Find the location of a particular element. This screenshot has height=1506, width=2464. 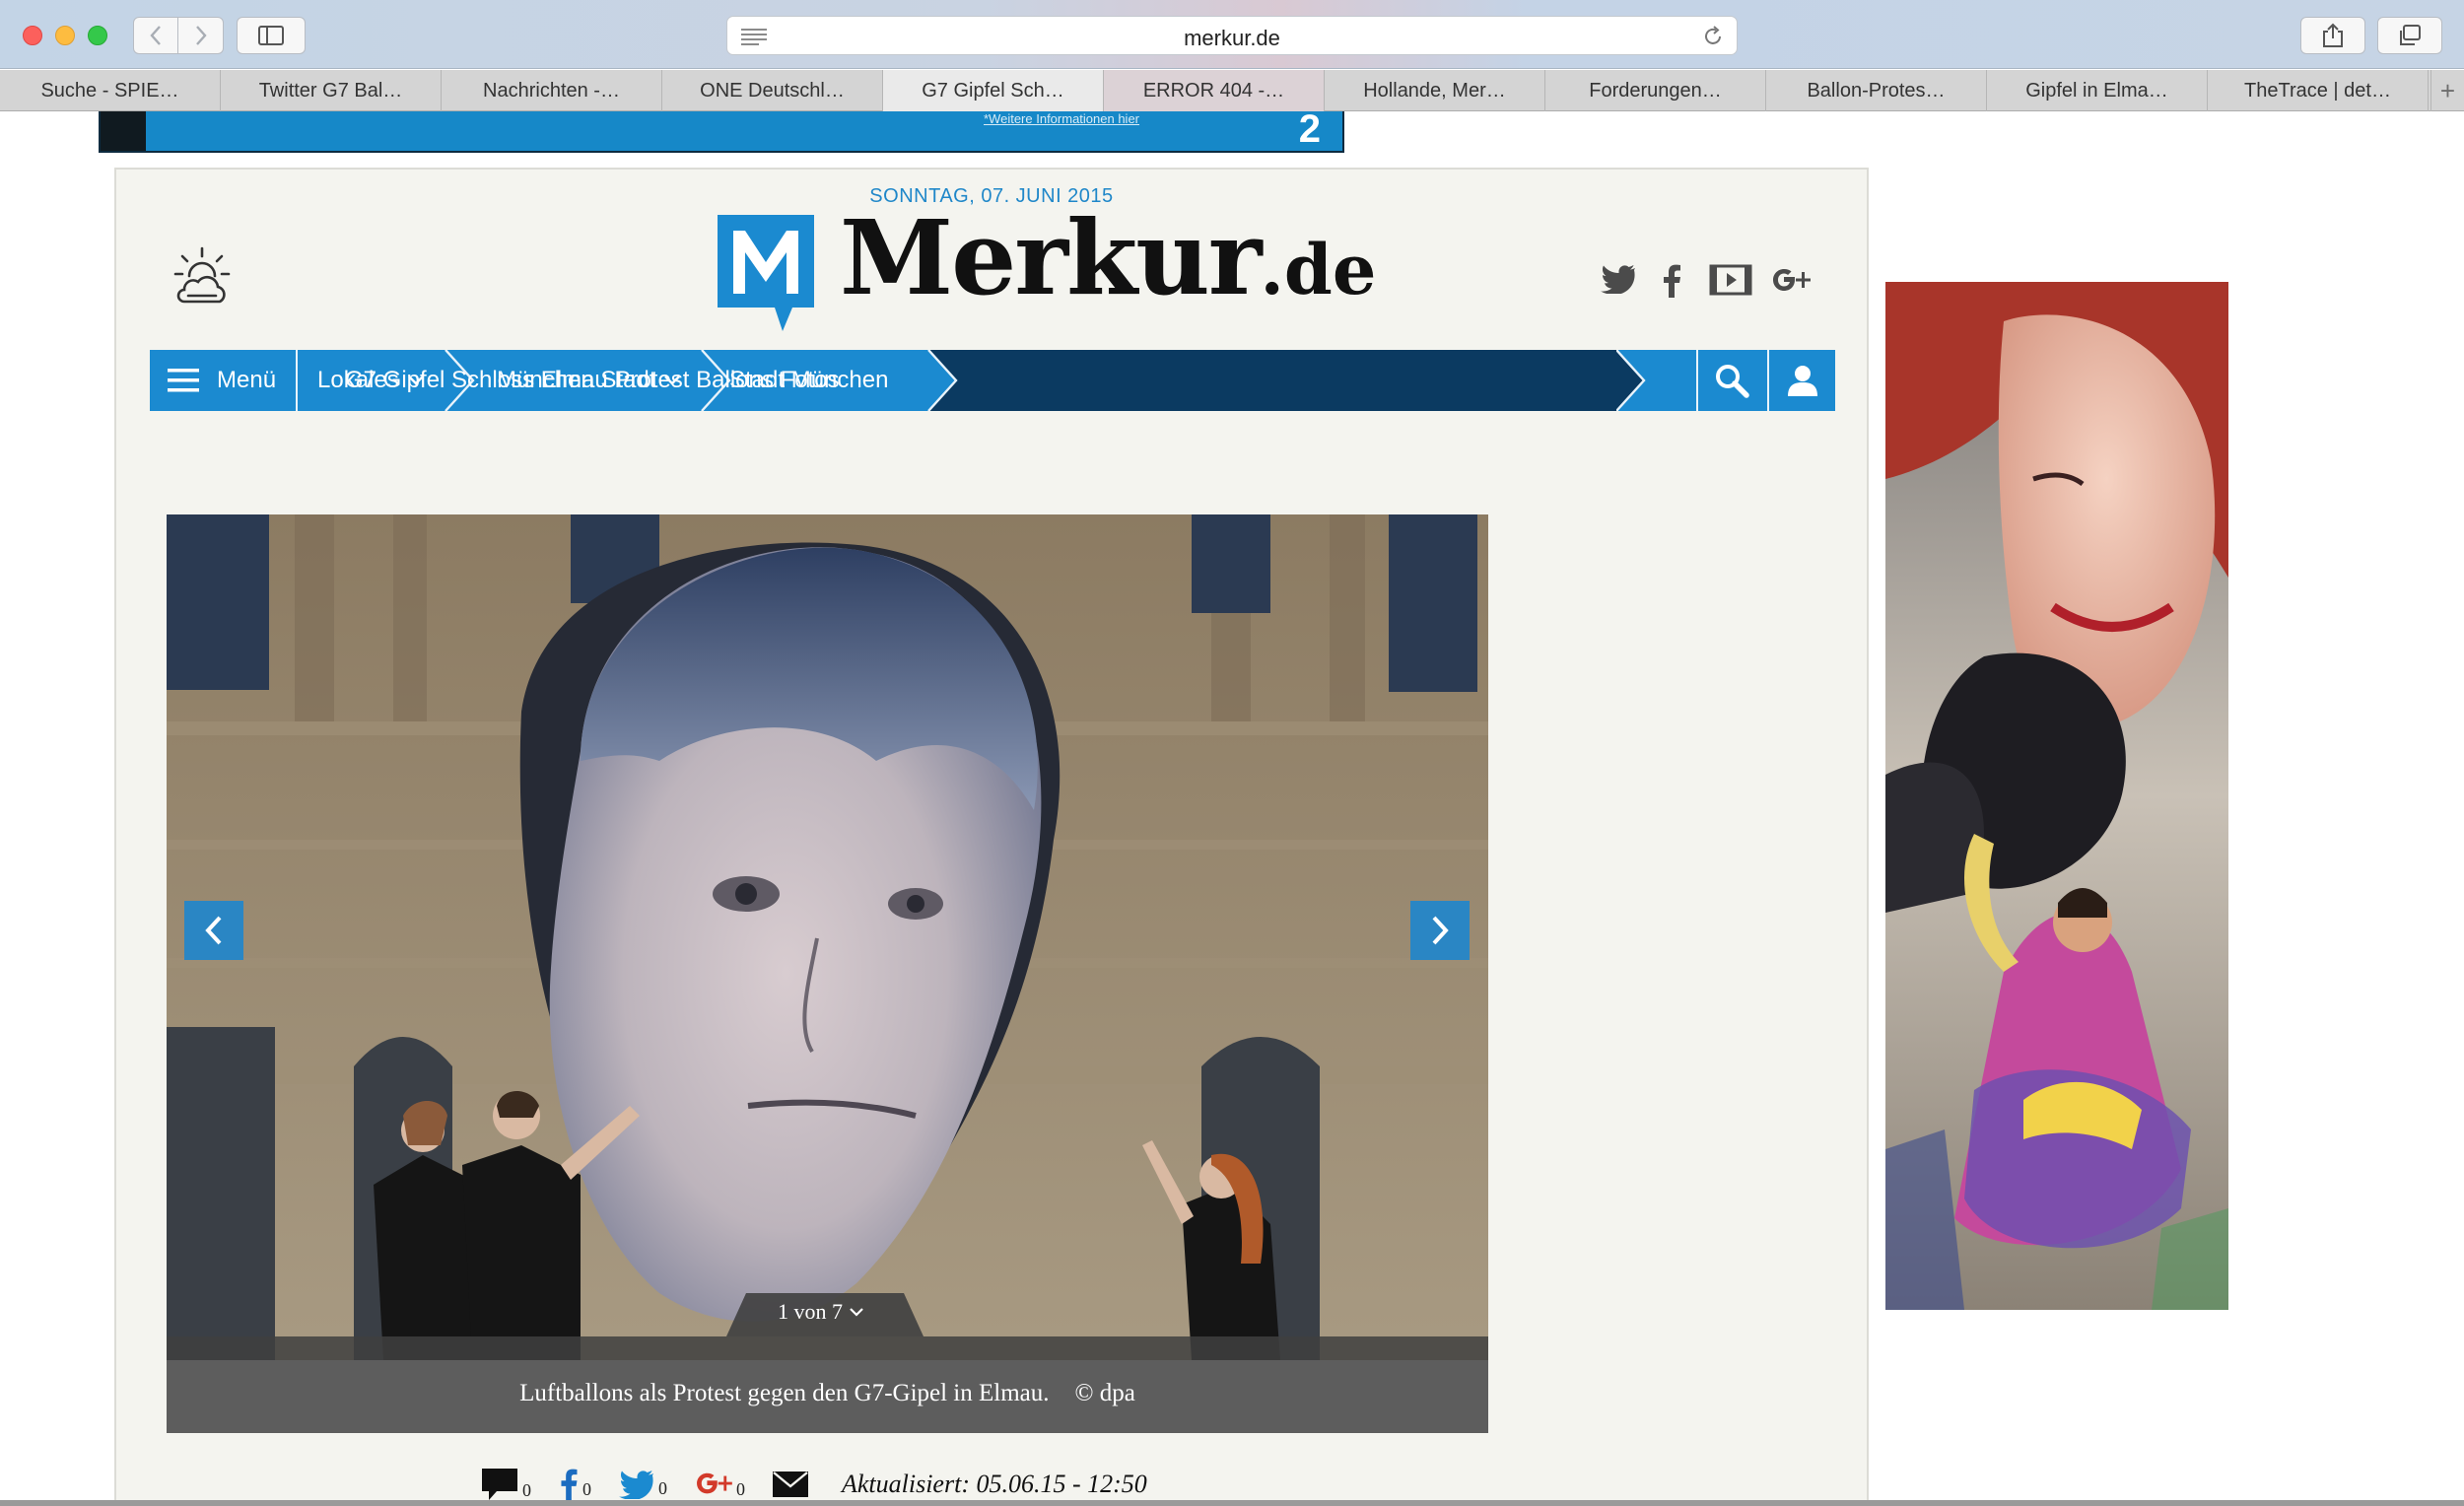

article-meta-row: 0 0 0 0 Aktualisiert: 05.06.15 - 12:50 is located at coordinates (814, 1484).